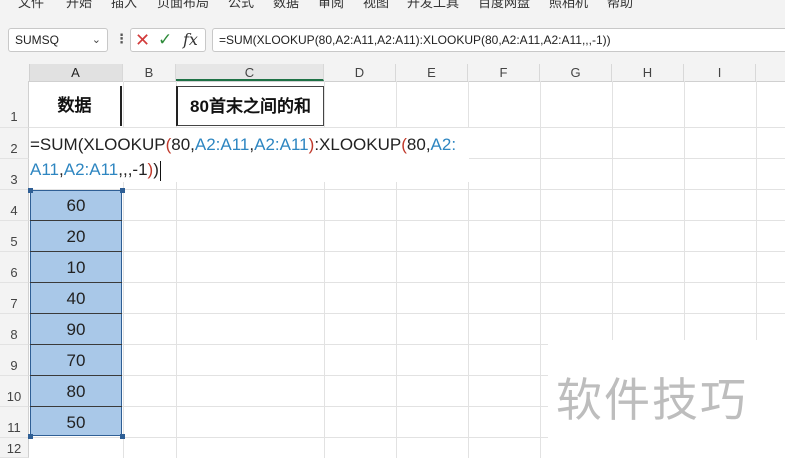 The width and height of the screenshot is (785, 460). Describe the element at coordinates (360, 72) in the screenshot. I see `column-header-d: D` at that location.